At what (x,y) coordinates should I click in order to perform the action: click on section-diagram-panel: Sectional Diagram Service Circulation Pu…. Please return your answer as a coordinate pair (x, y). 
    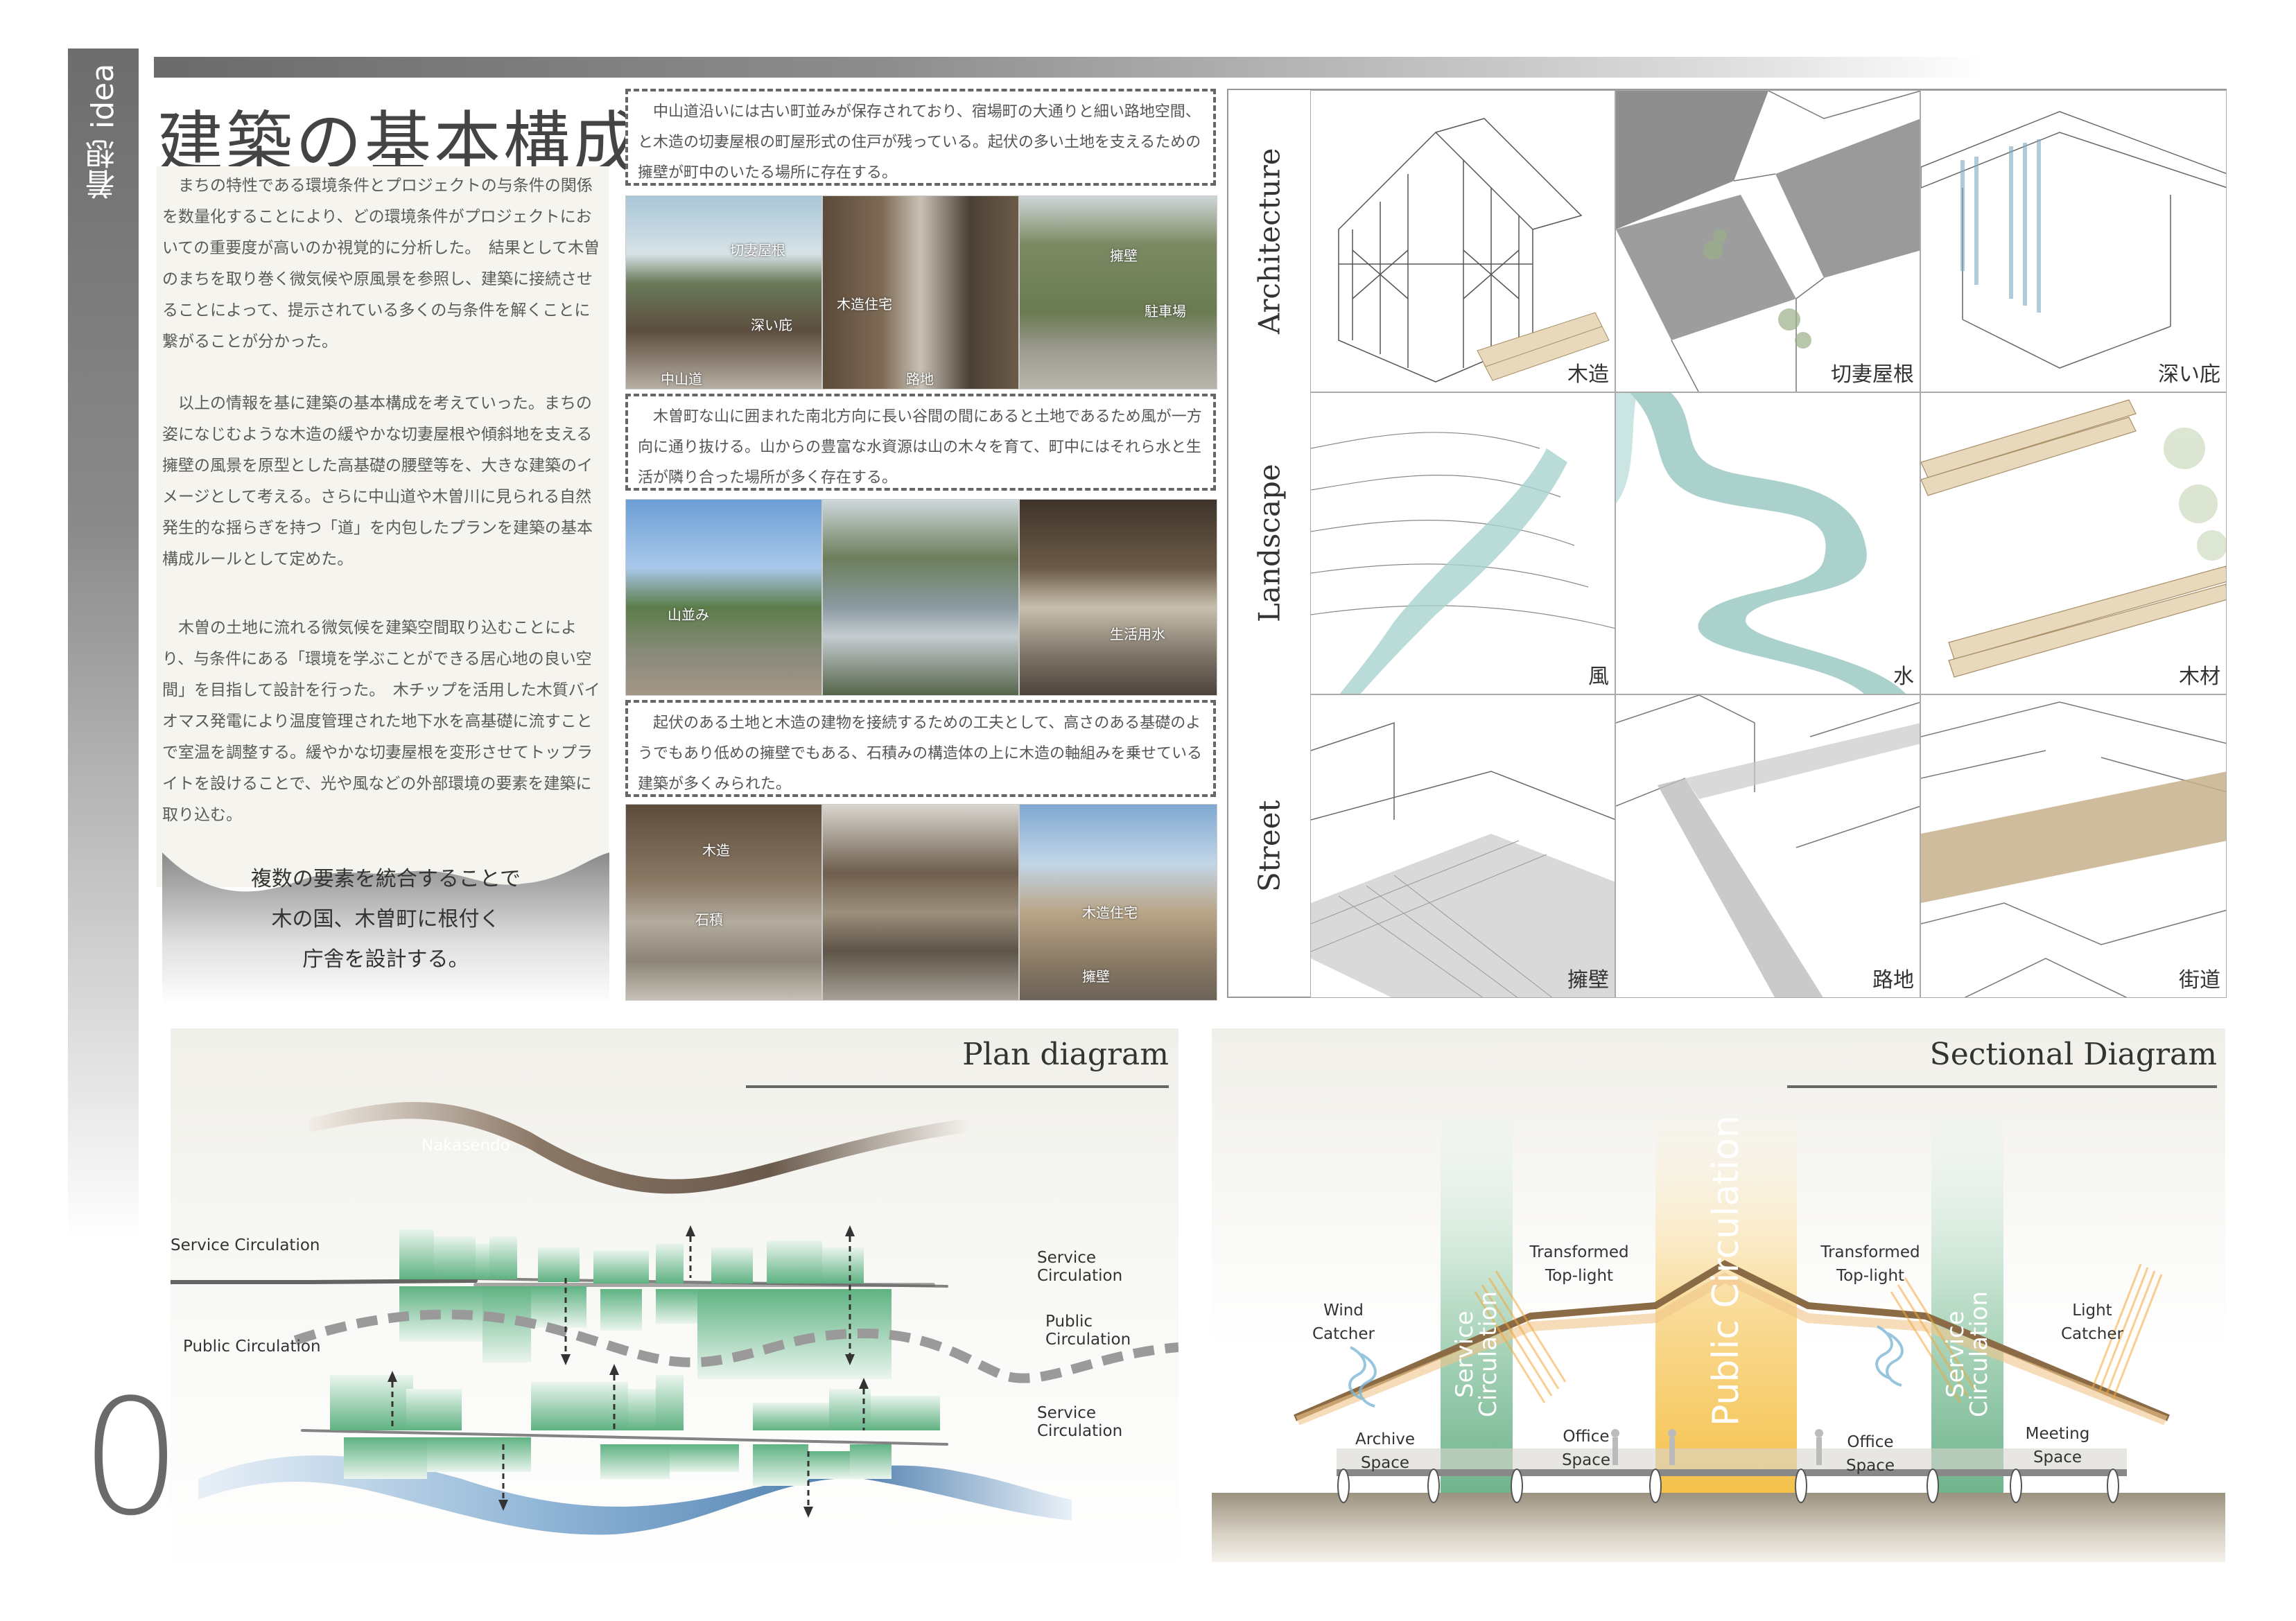
    Looking at the image, I should click on (1718, 1295).